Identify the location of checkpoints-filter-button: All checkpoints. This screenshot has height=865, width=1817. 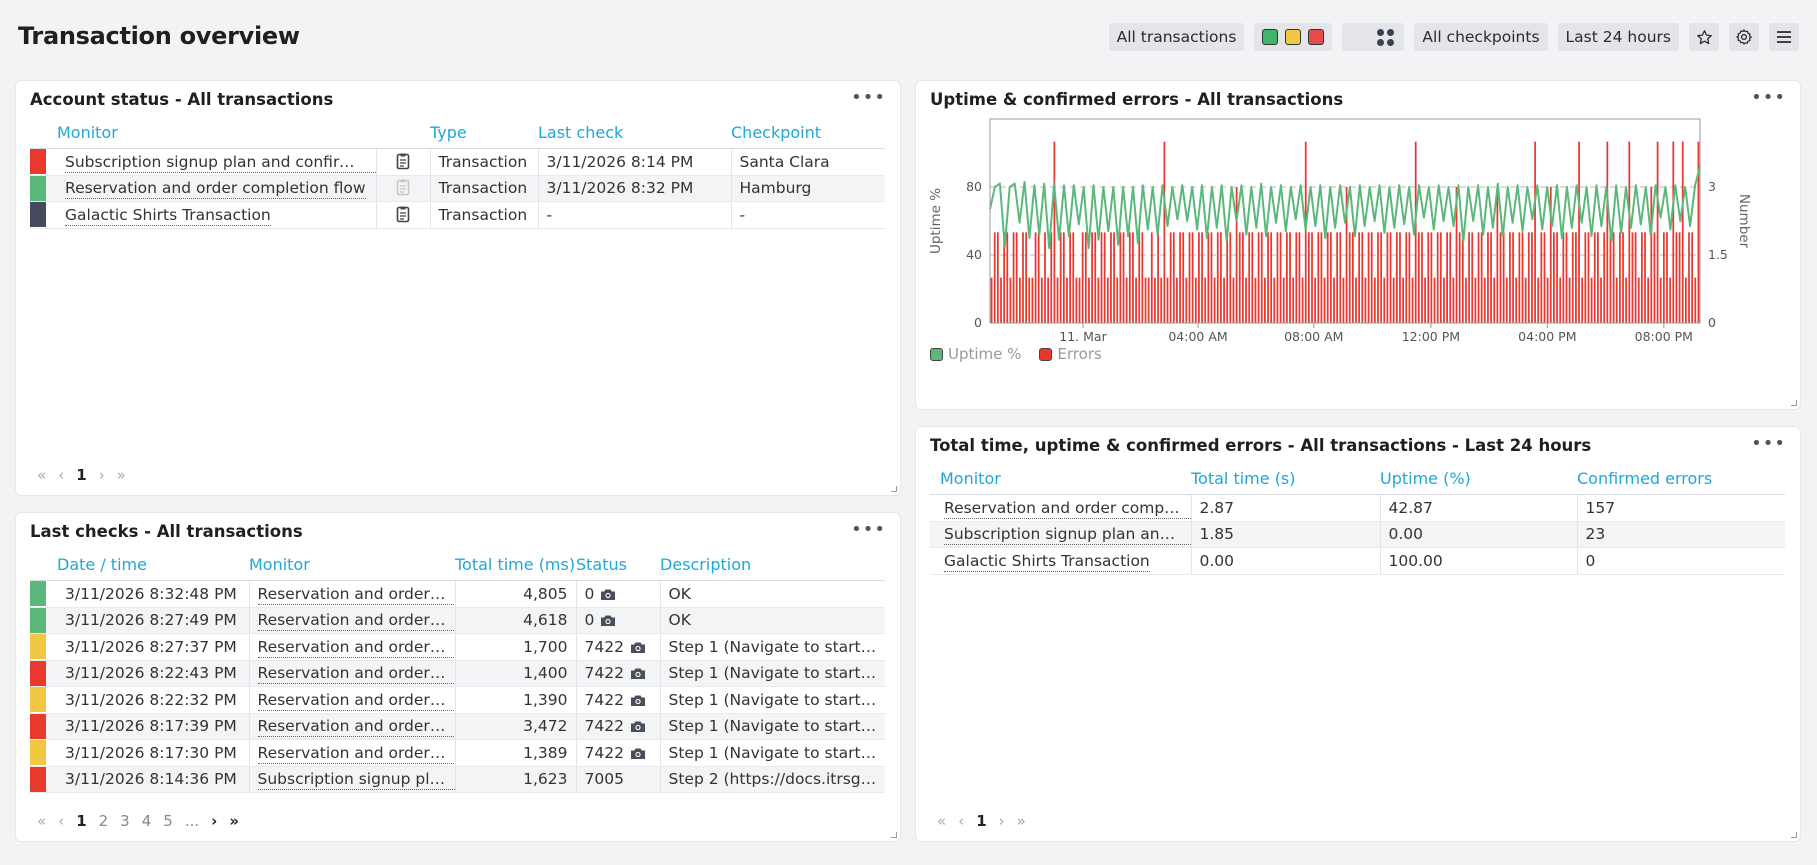
(1481, 37).